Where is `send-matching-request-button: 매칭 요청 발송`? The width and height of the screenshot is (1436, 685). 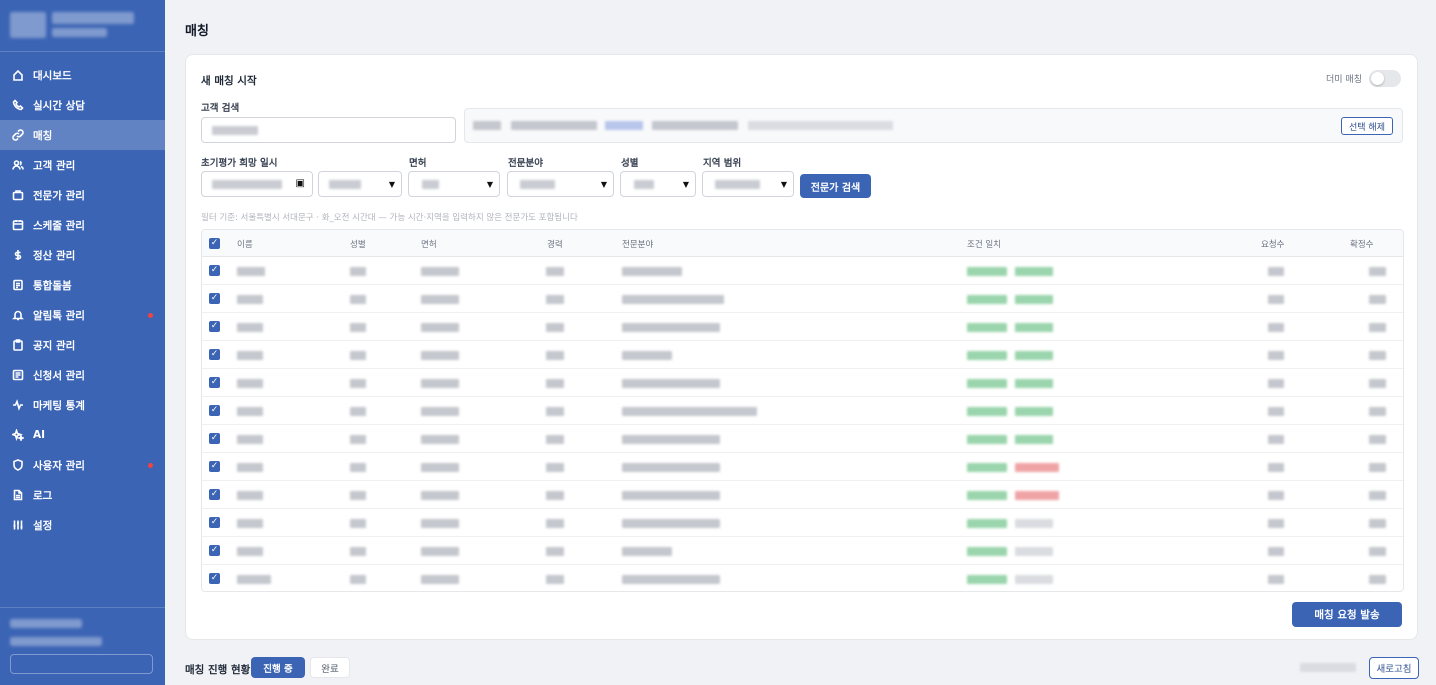 send-matching-request-button: 매칭 요청 발송 is located at coordinates (1347, 614).